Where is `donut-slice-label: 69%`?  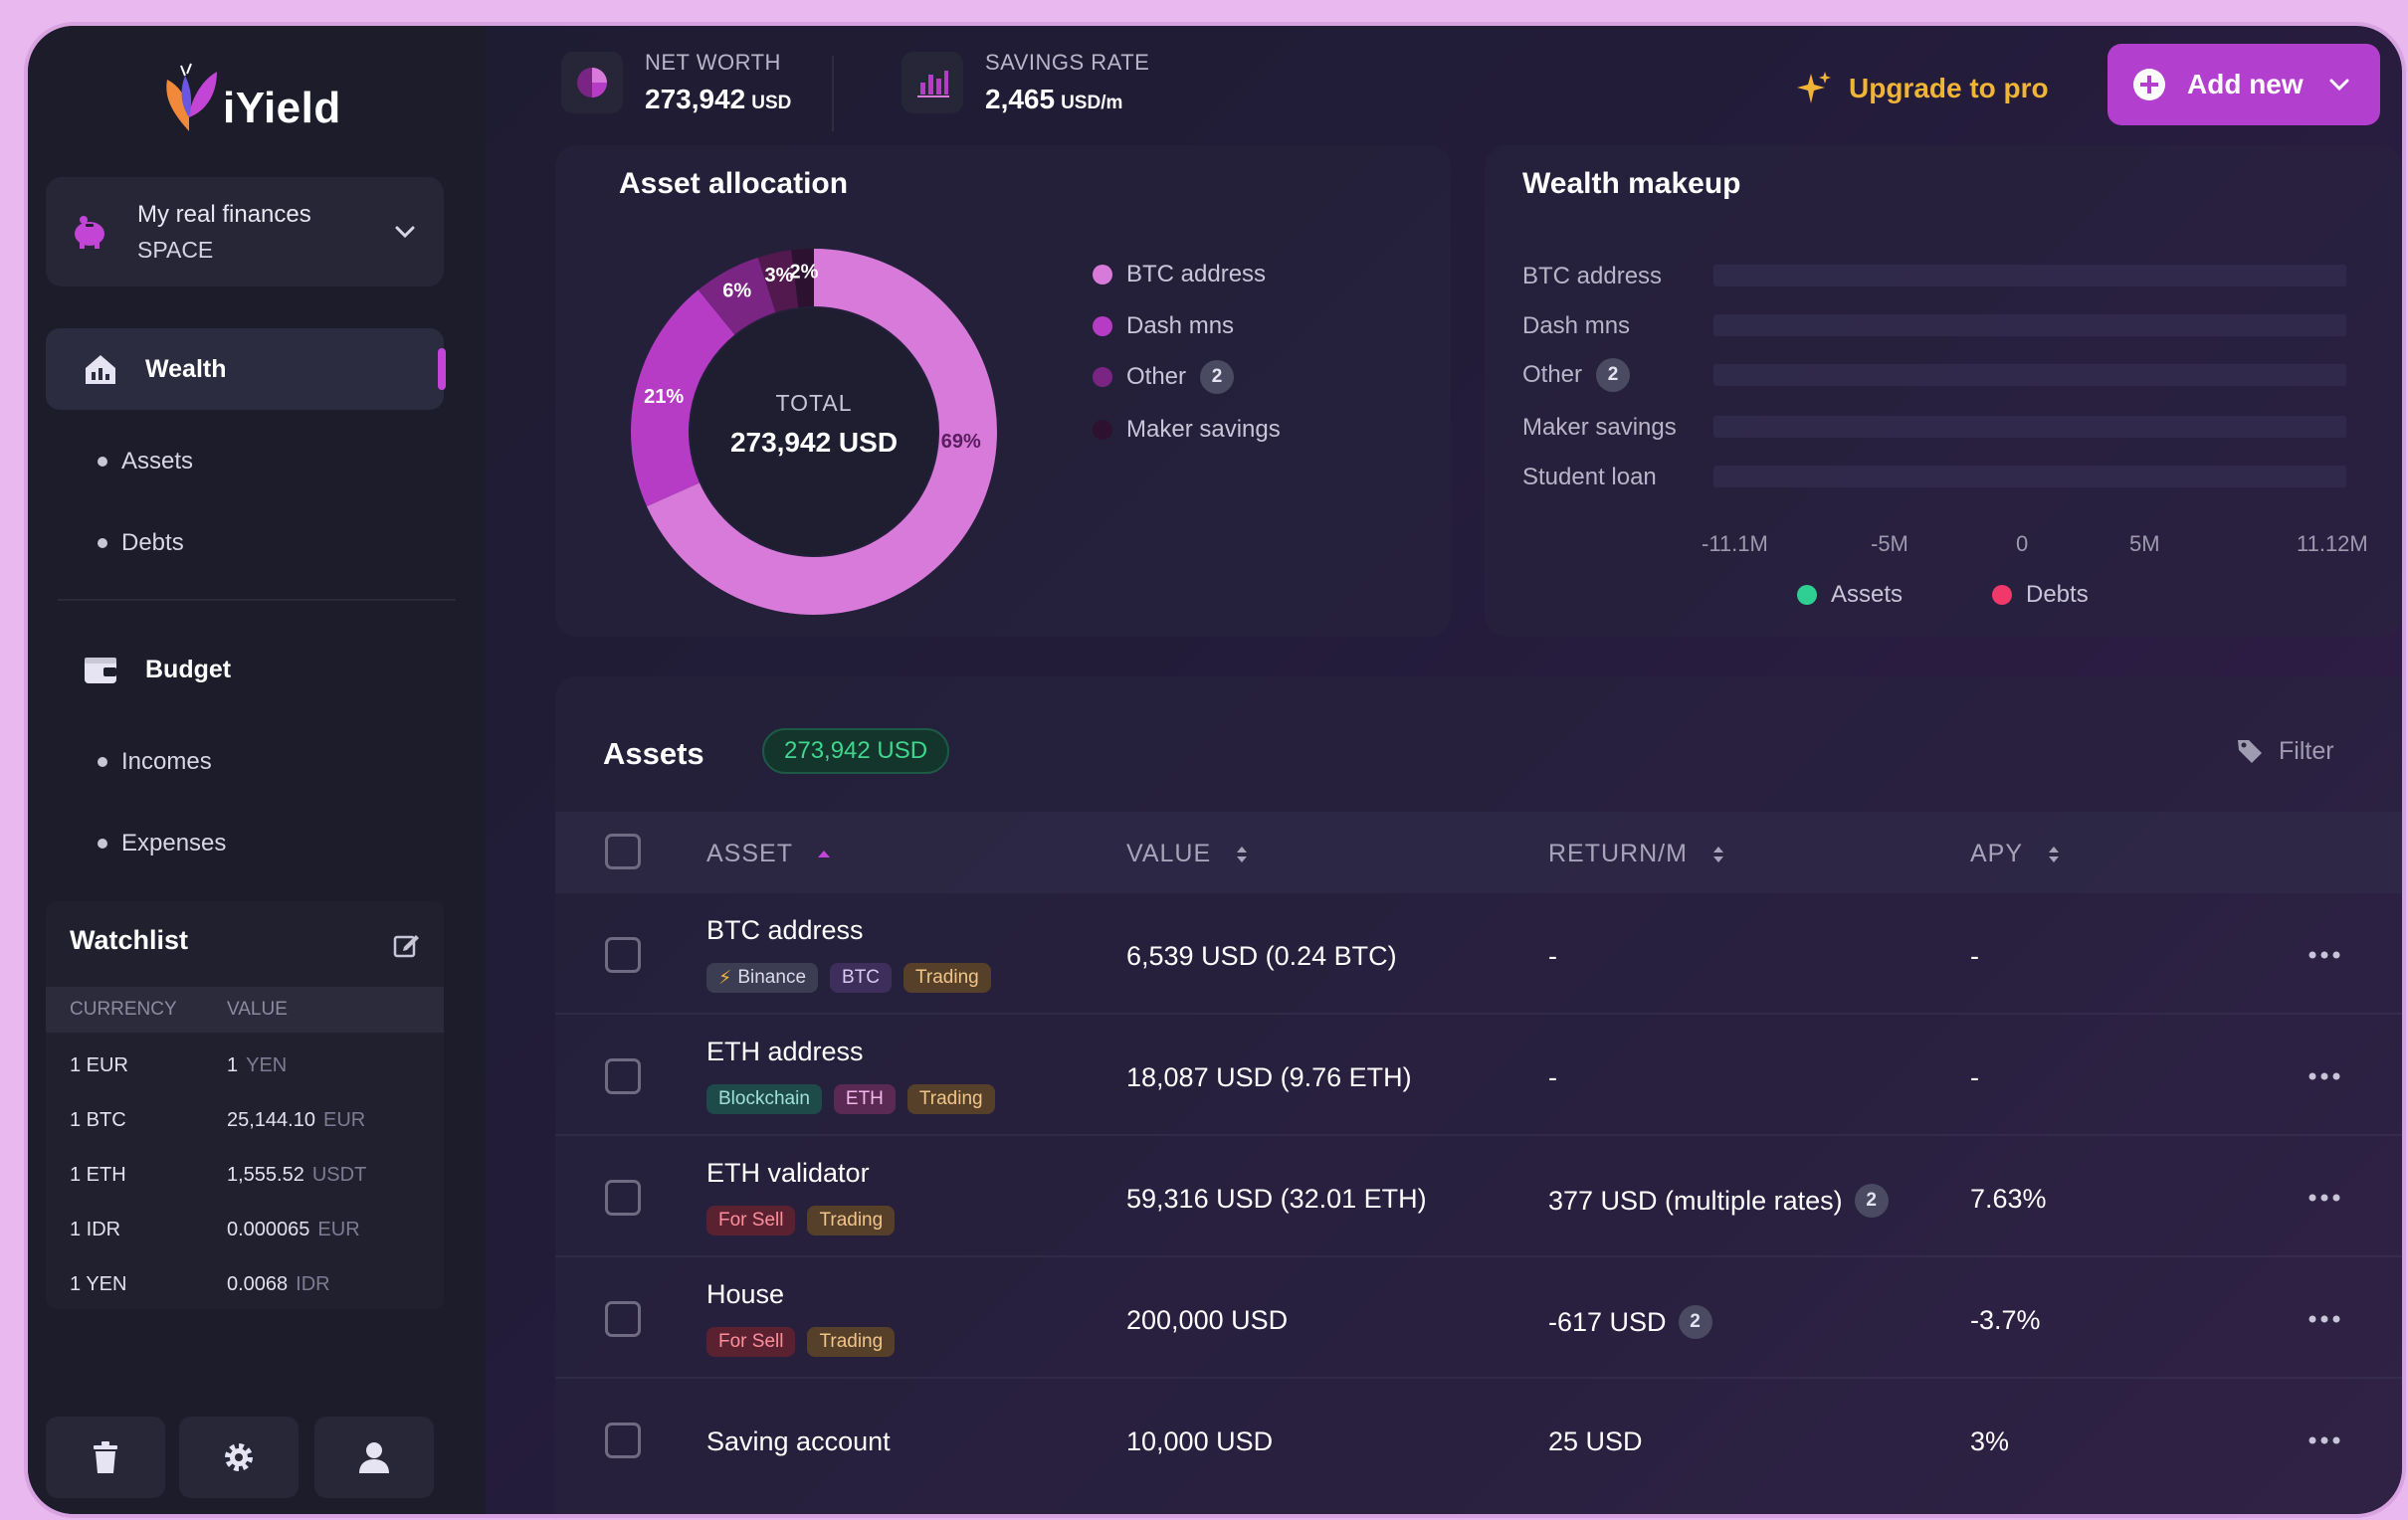
donut-slice-label: 69% is located at coordinates (961, 442).